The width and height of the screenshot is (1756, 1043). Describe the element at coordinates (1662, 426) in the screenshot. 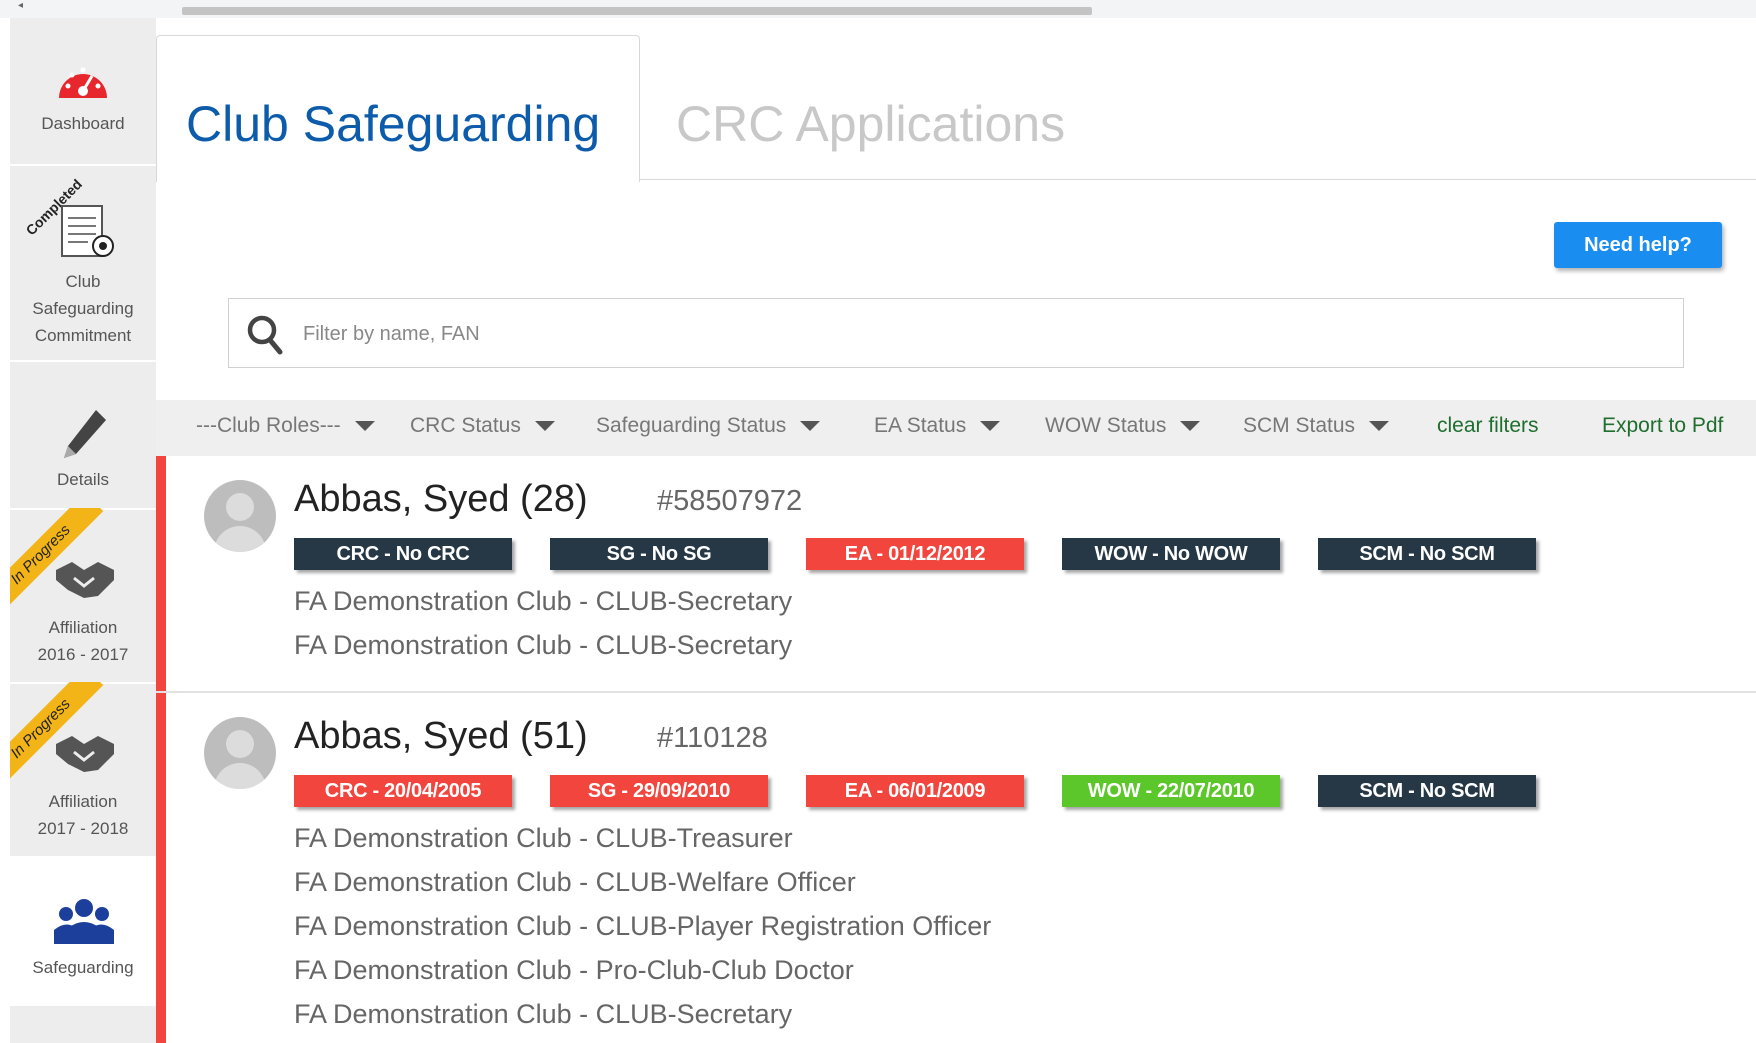

I see `export-to-pdf-link: Export to Pdf` at that location.